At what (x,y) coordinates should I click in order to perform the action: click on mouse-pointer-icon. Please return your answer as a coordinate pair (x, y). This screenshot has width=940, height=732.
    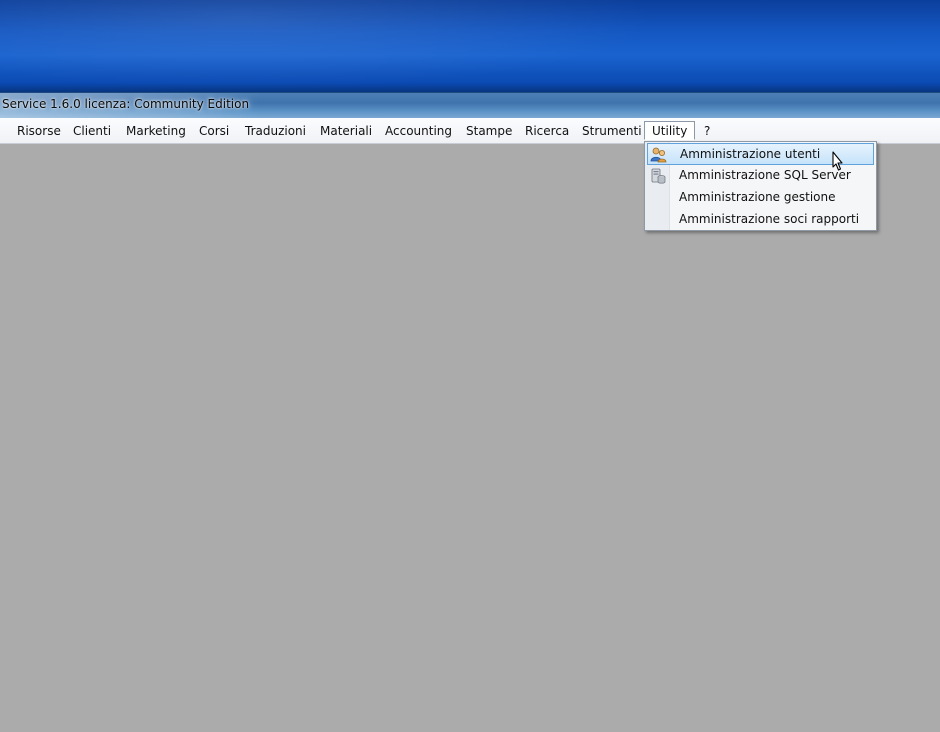
    Looking at the image, I should click on (838, 163).